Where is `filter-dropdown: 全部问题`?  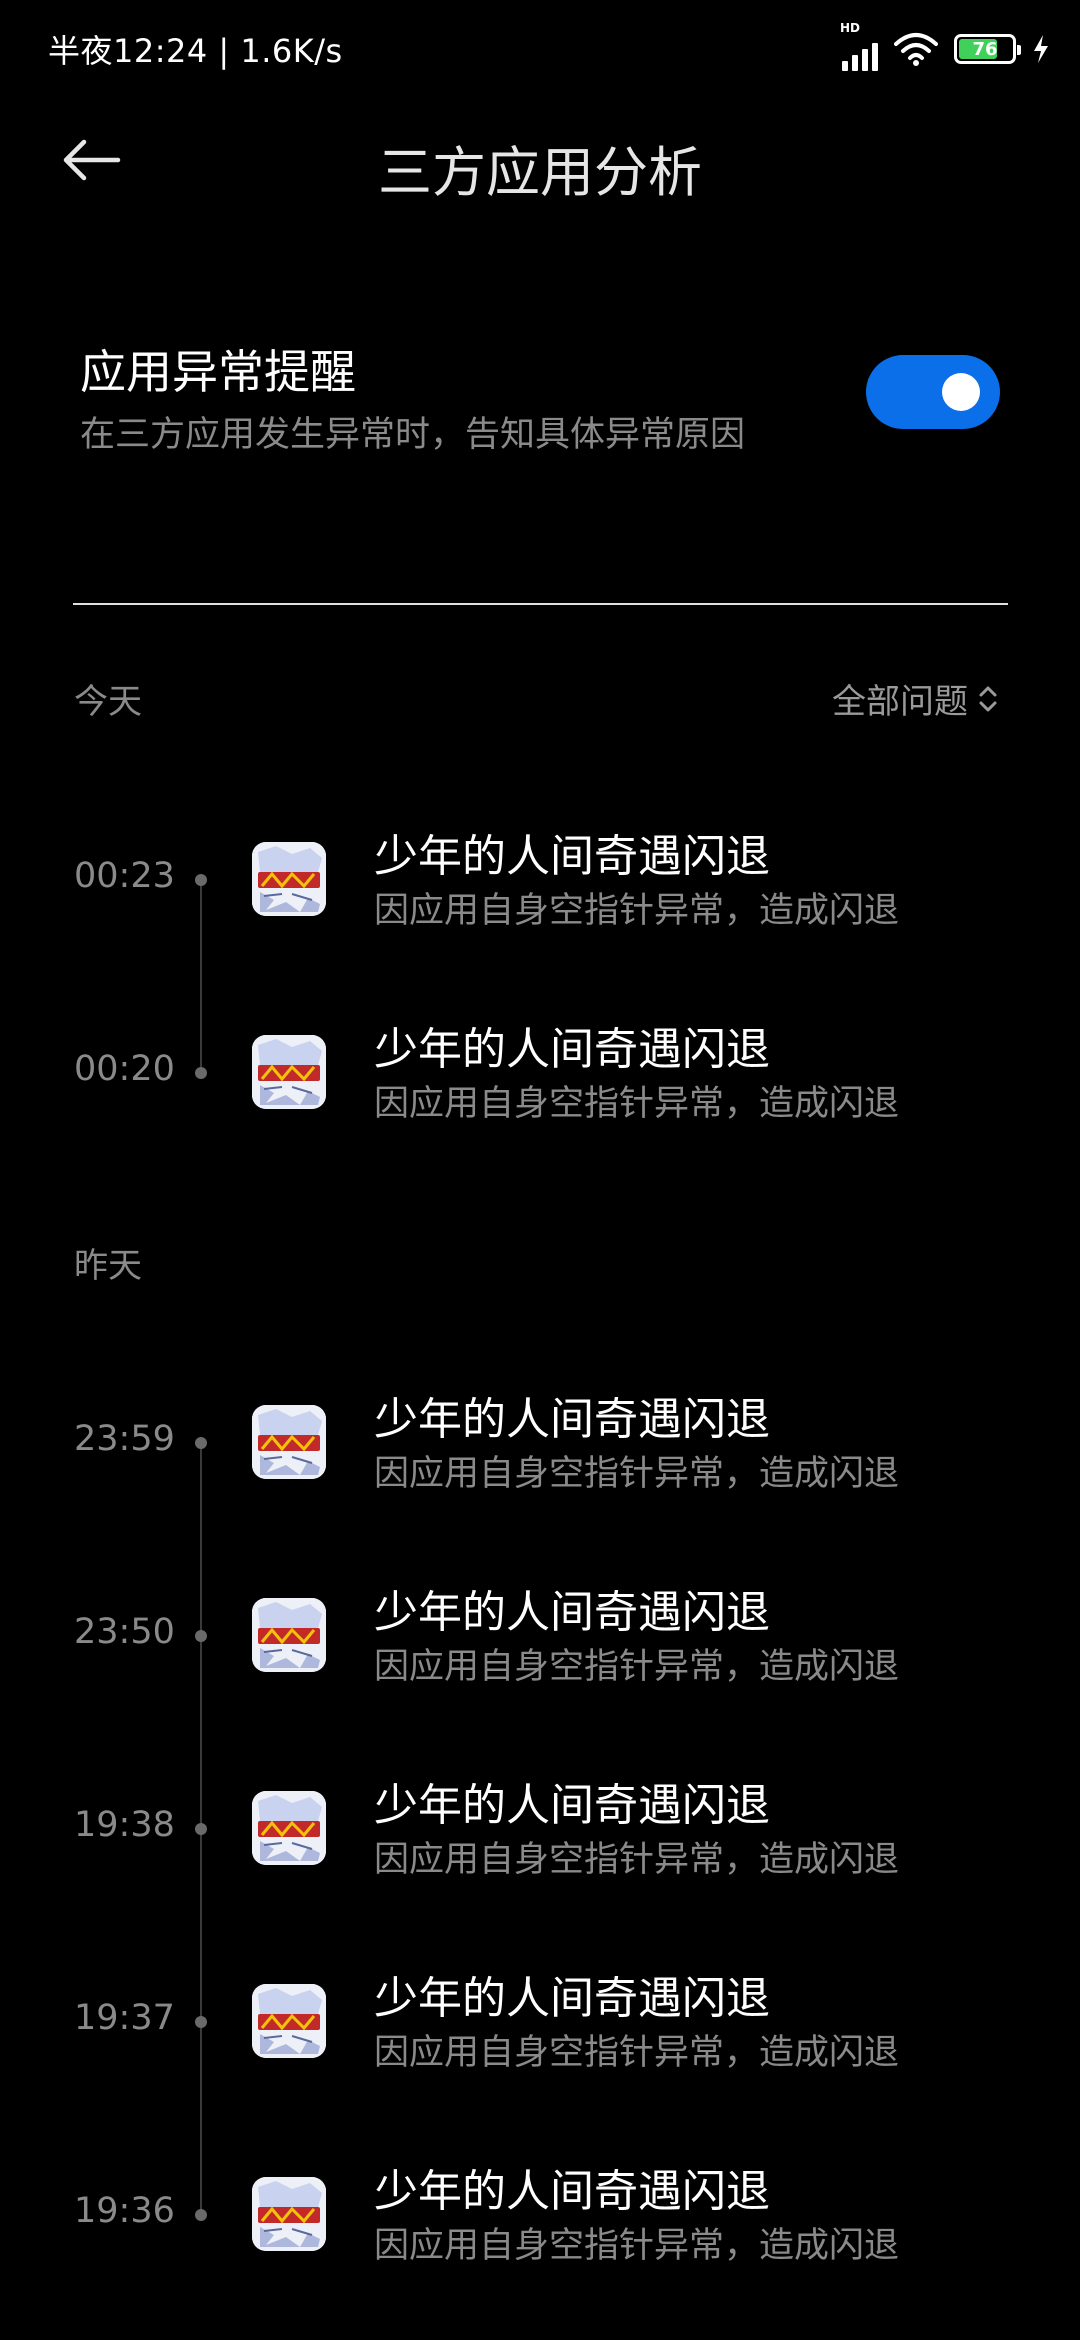
filter-dropdown: 全部问题 is located at coordinates (916, 698).